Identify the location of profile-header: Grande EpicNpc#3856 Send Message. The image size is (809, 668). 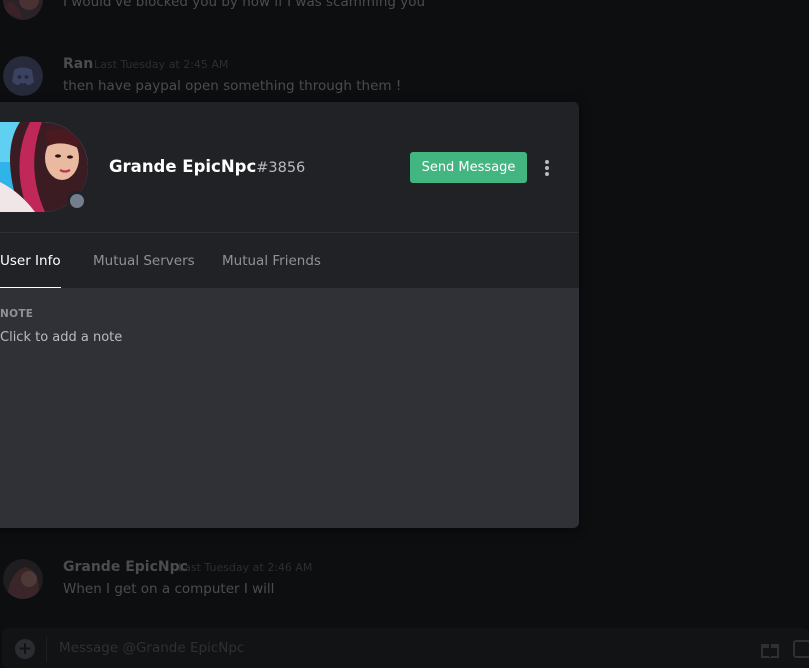
(289, 167).